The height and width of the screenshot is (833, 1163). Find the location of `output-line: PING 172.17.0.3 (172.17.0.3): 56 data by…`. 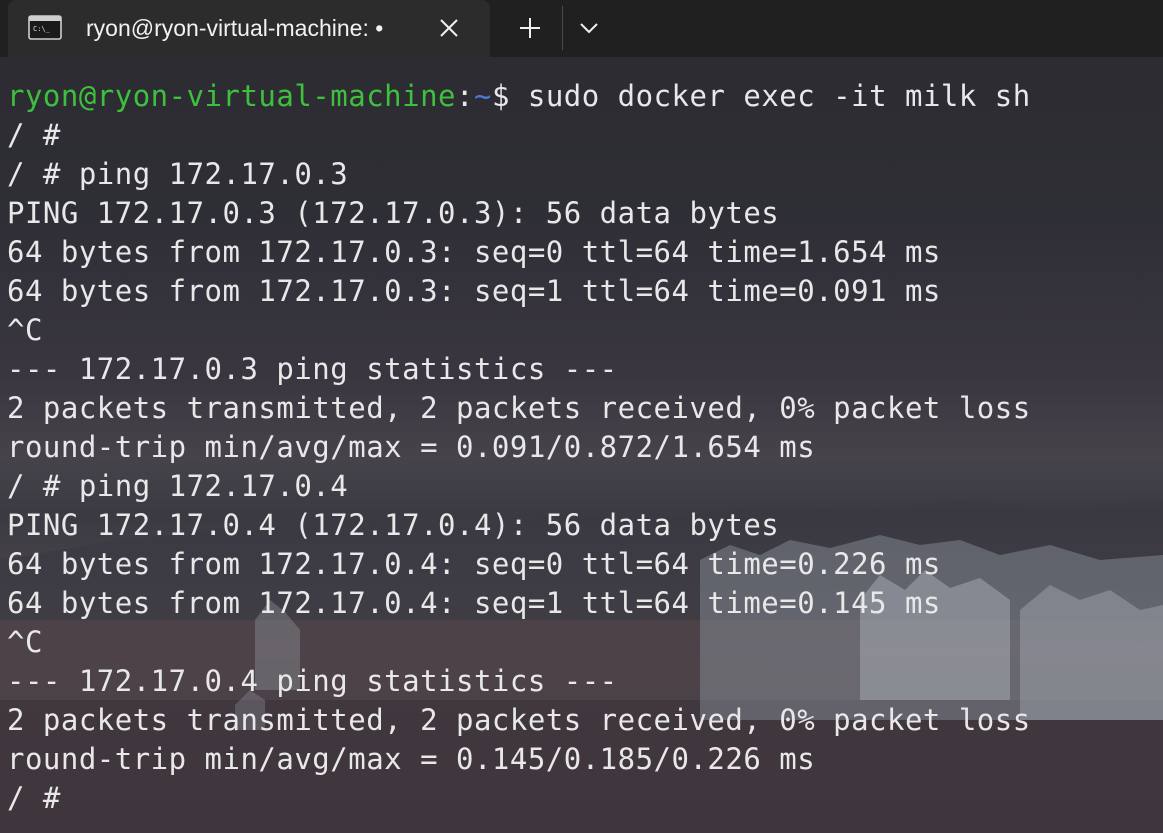

output-line: PING 172.17.0.3 (172.17.0.3): 56 data by… is located at coordinates (393, 213).